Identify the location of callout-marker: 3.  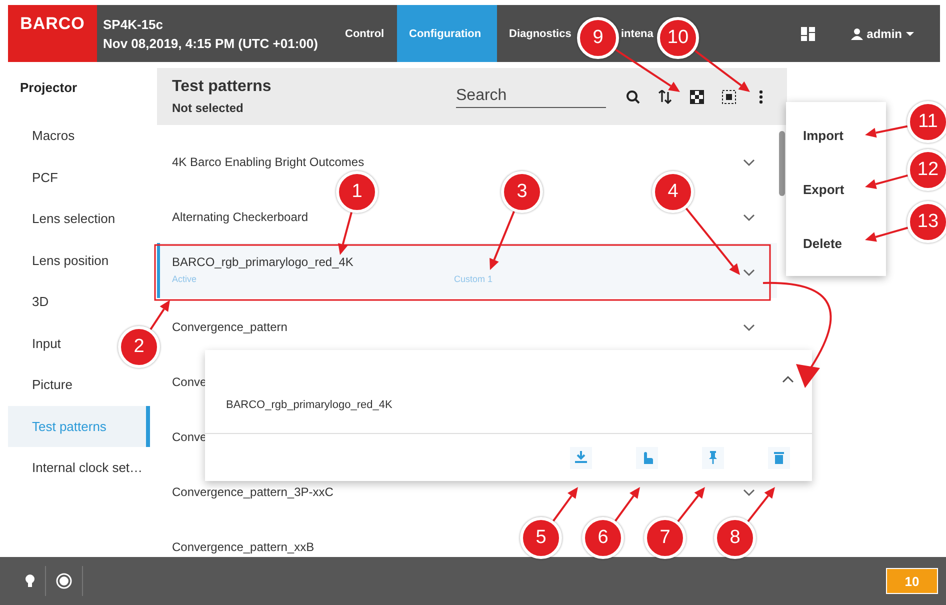
(522, 192).